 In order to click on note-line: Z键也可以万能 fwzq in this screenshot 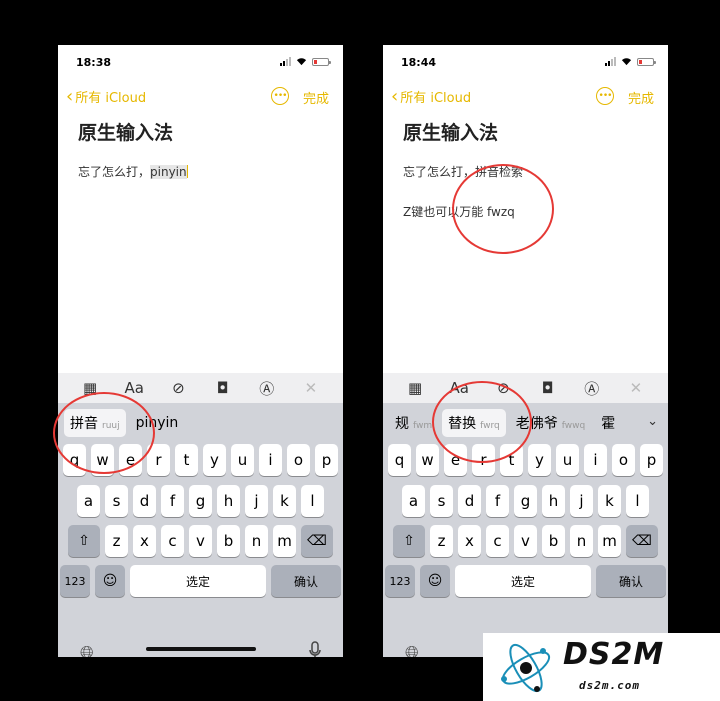, I will do `click(459, 211)`.